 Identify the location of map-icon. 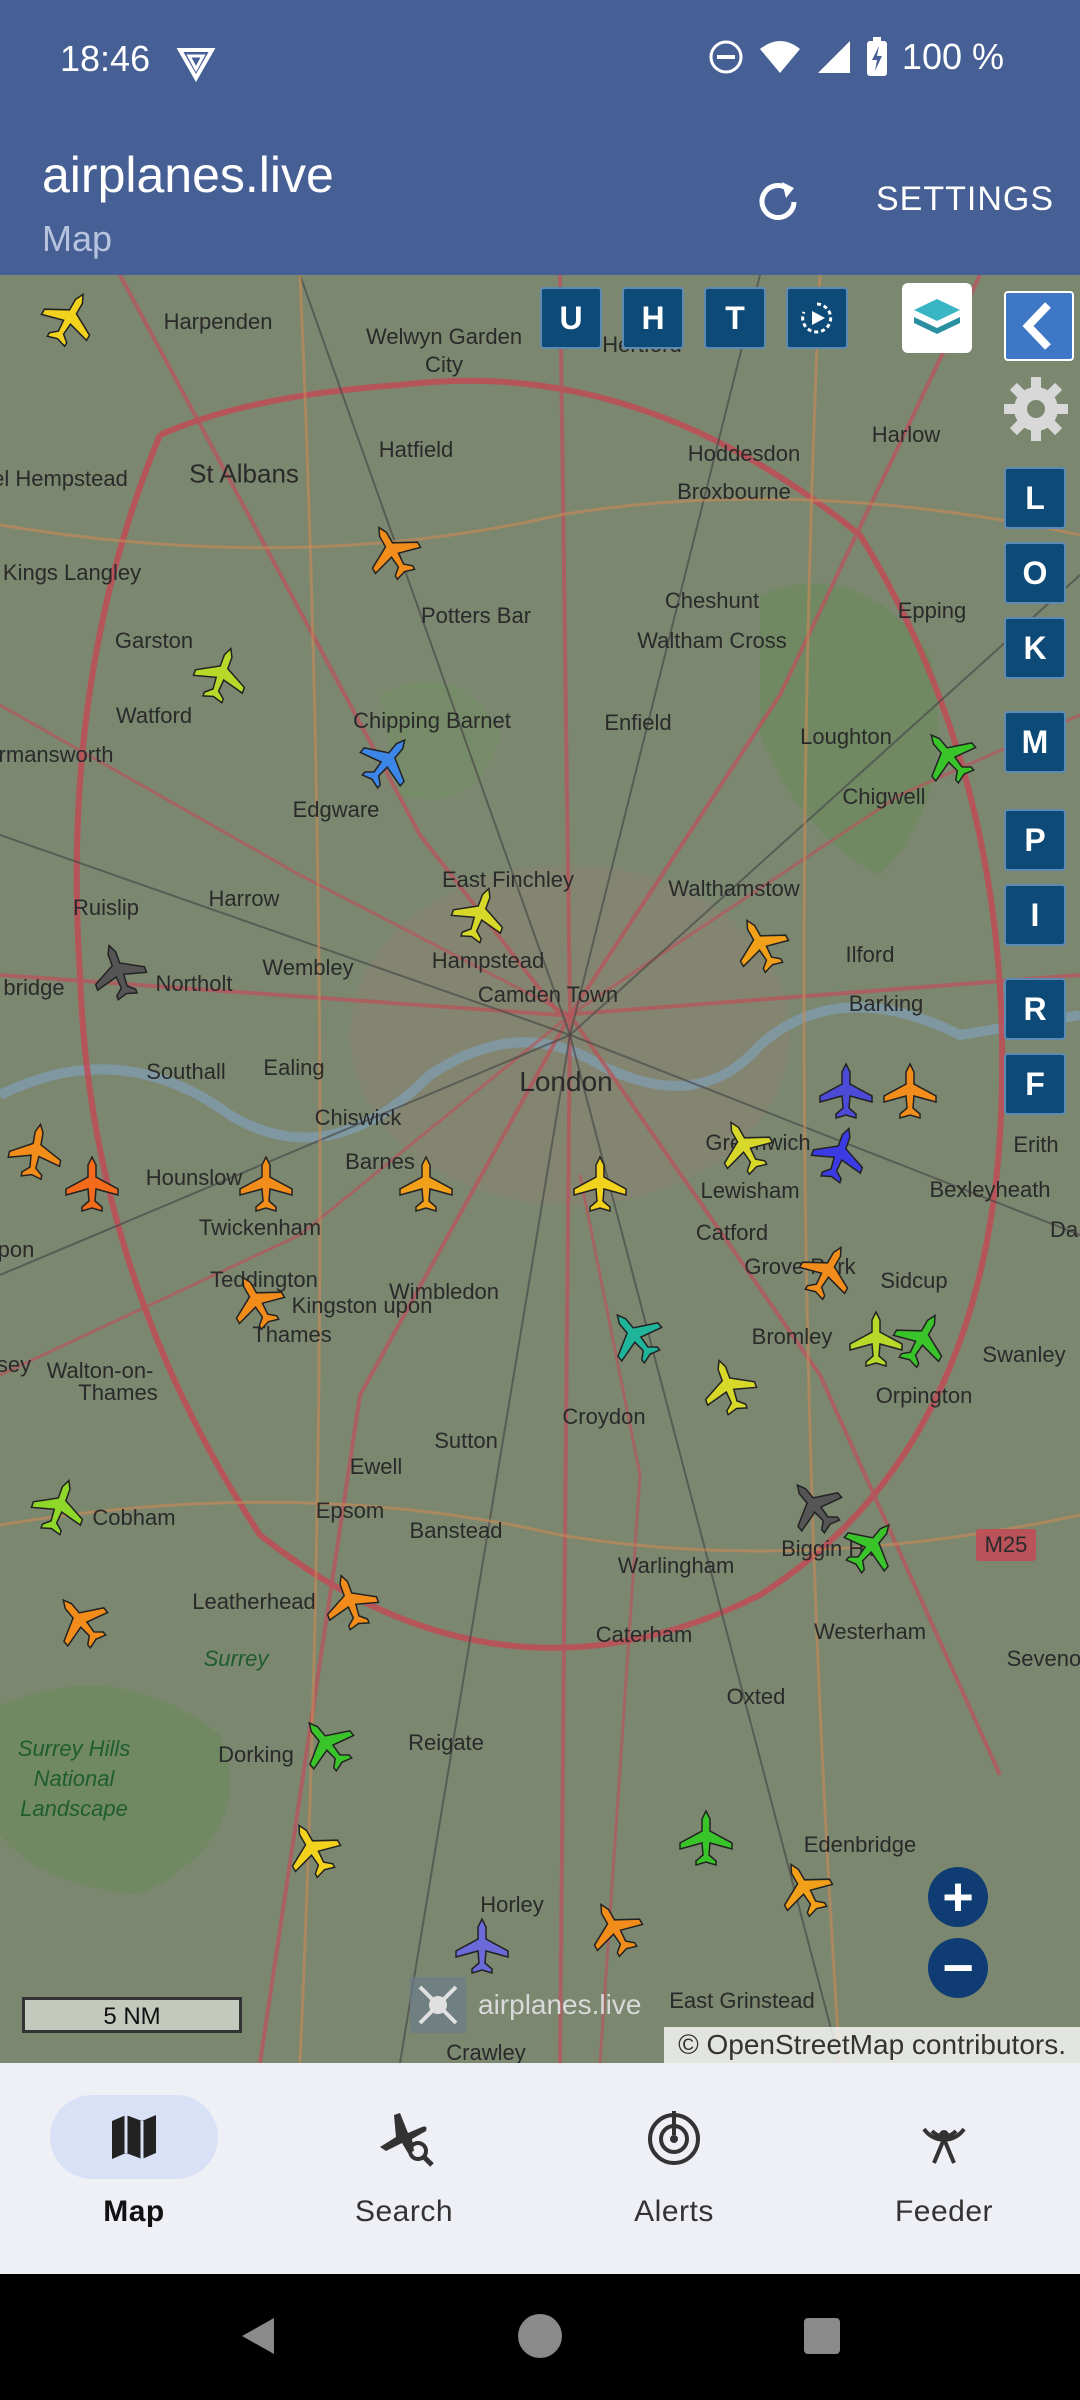
(134, 2137).